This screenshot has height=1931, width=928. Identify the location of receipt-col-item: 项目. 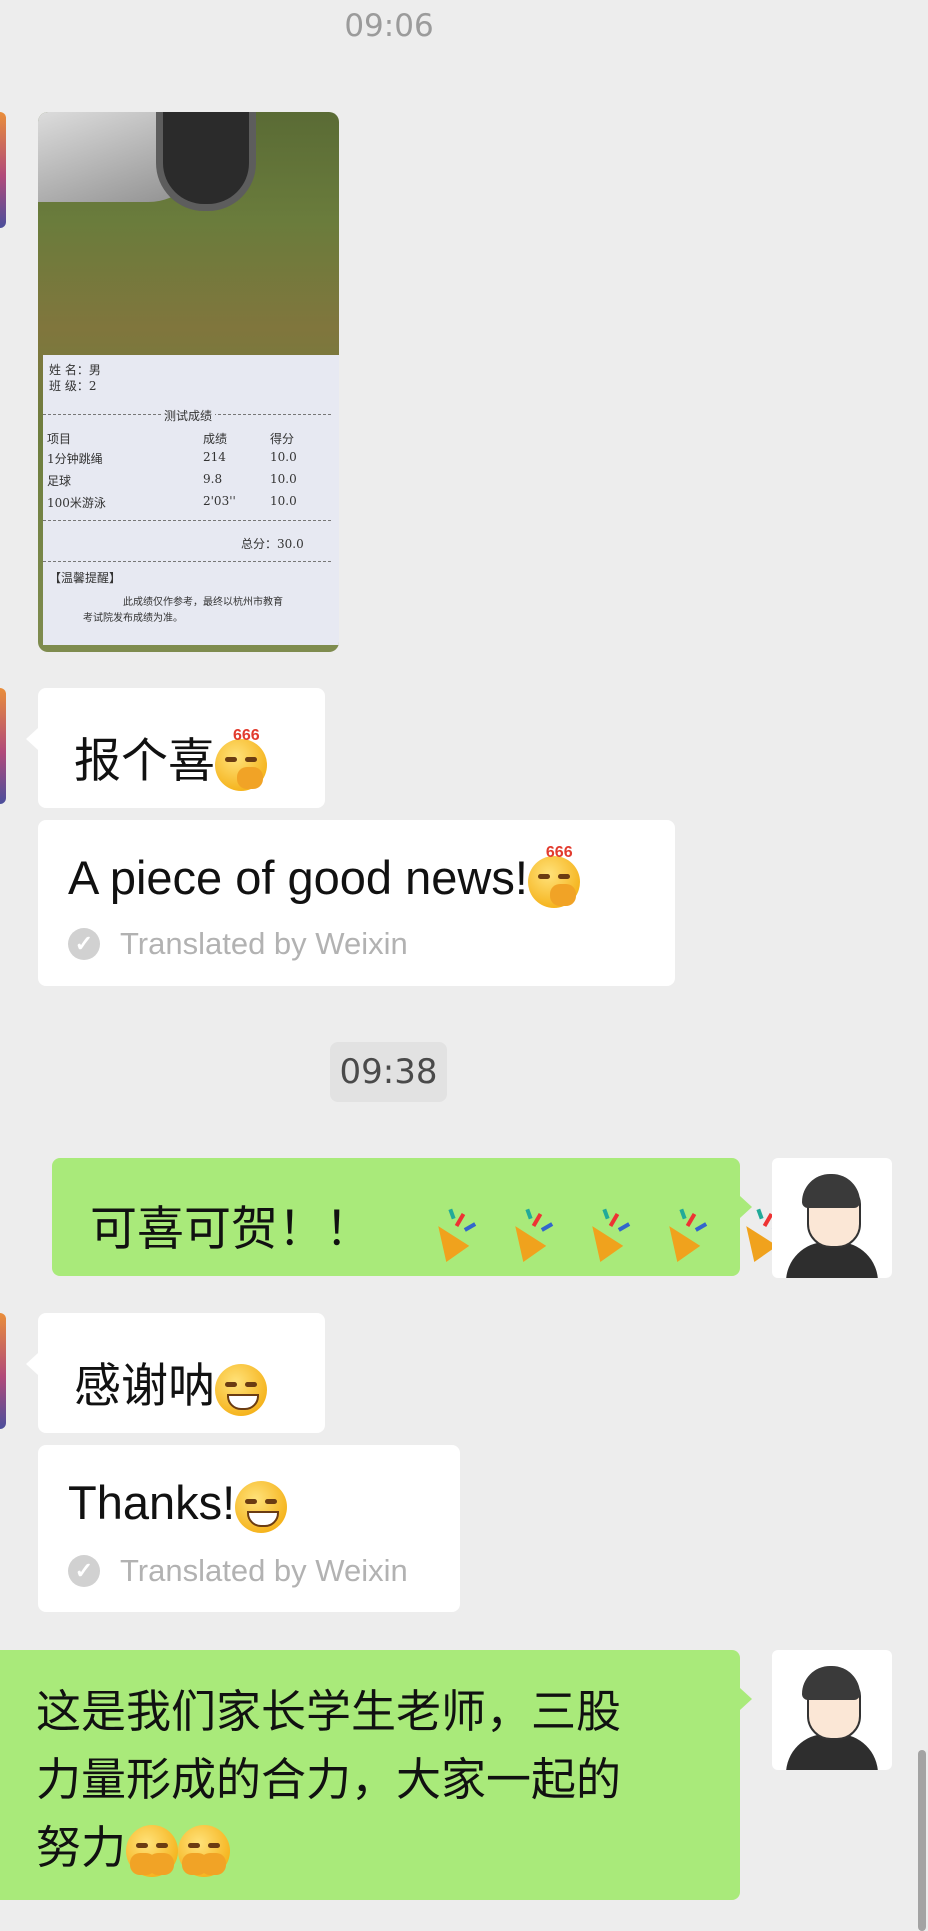
(59, 439).